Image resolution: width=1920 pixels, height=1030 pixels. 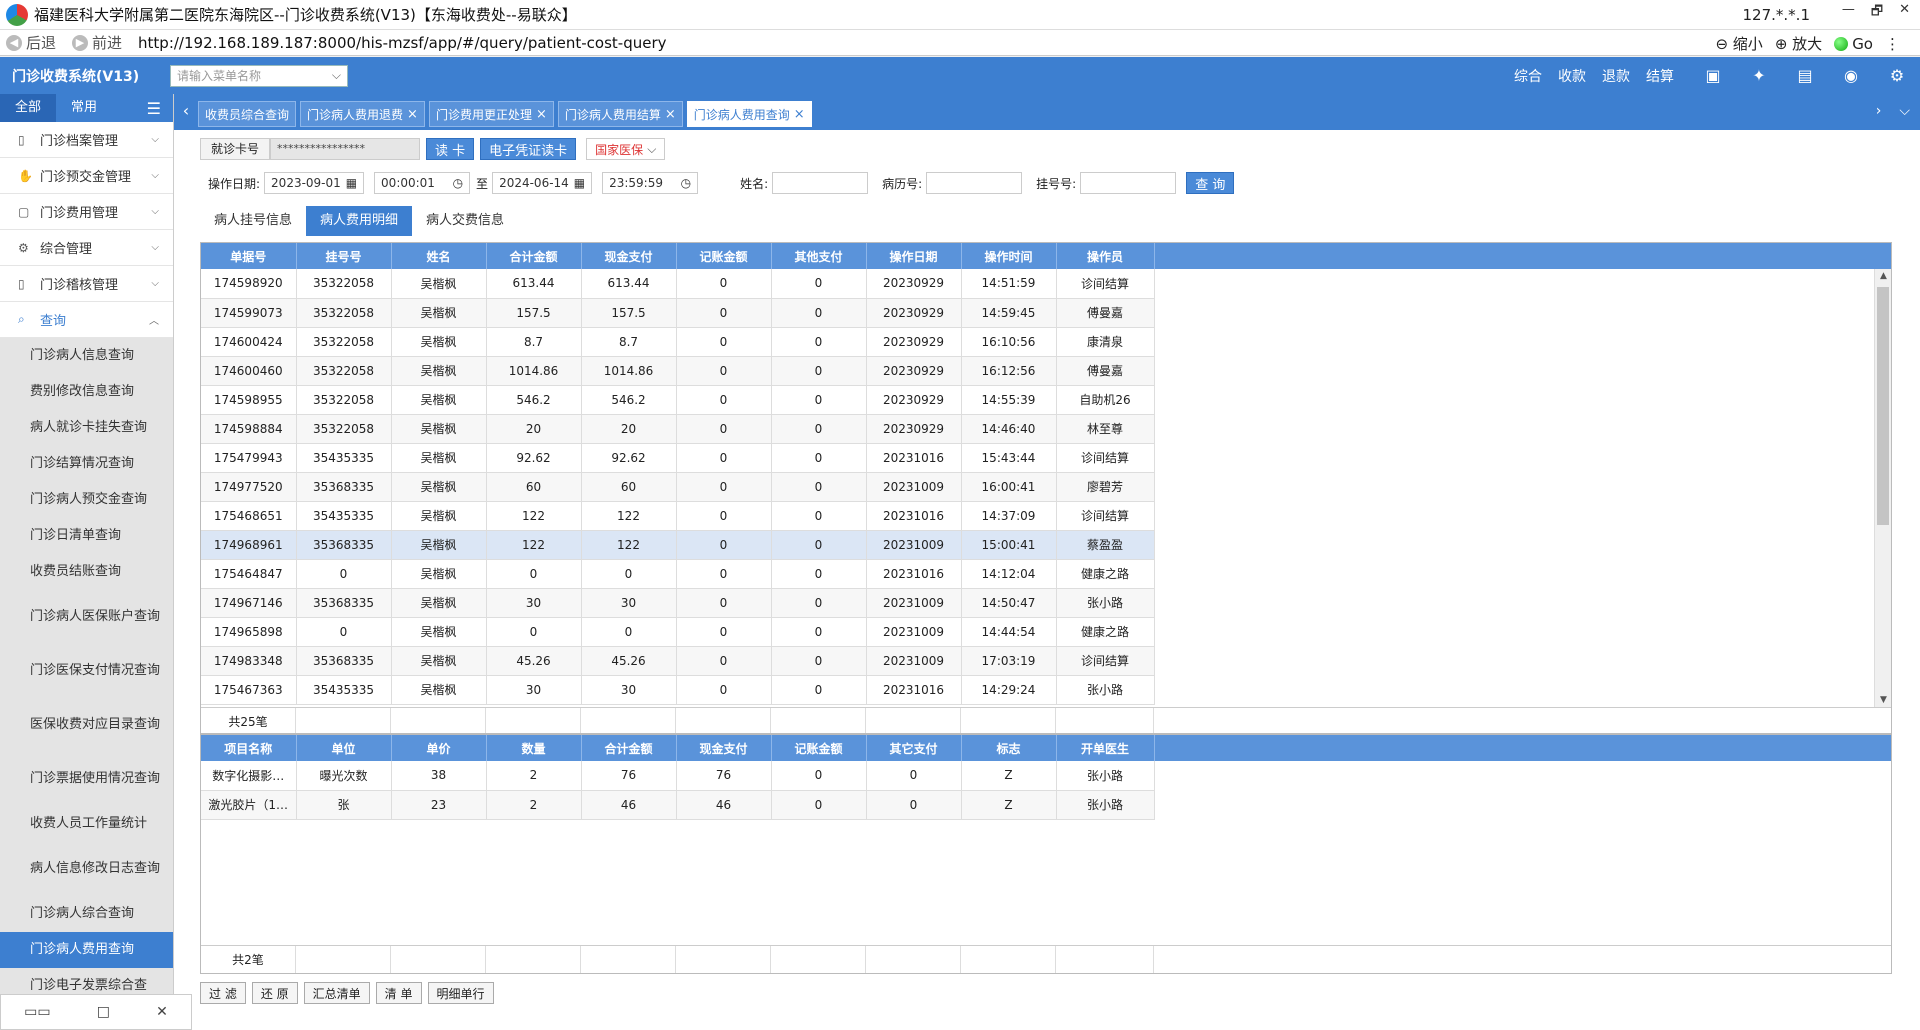 What do you see at coordinates (1848, 13) in the screenshot?
I see `minimize-button: —` at bounding box center [1848, 13].